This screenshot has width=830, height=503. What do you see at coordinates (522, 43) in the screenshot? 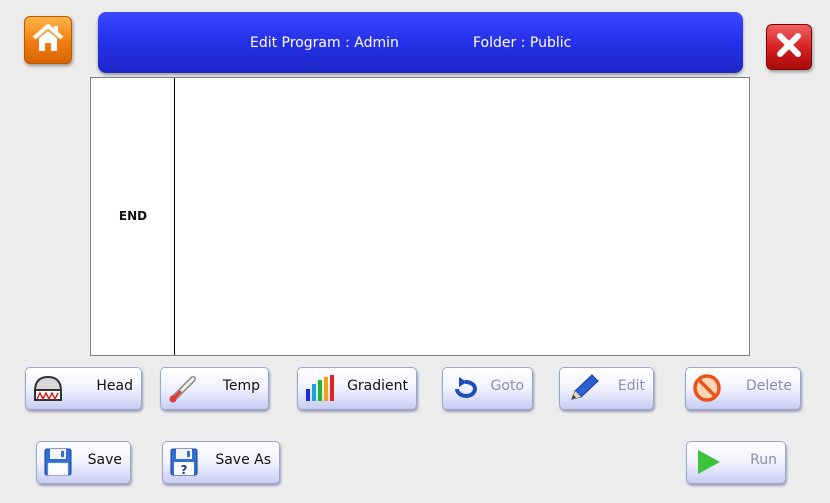
I see `folder-label: Folder : Public` at bounding box center [522, 43].